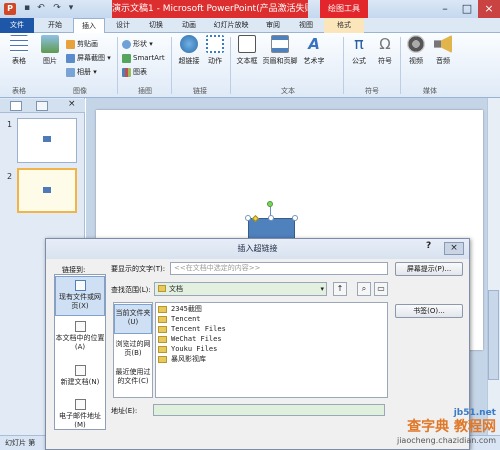 This screenshot has height=450, width=500. Describe the element at coordinates (20, 443) in the screenshot. I see `status-text: 幻灯片 第` at that location.